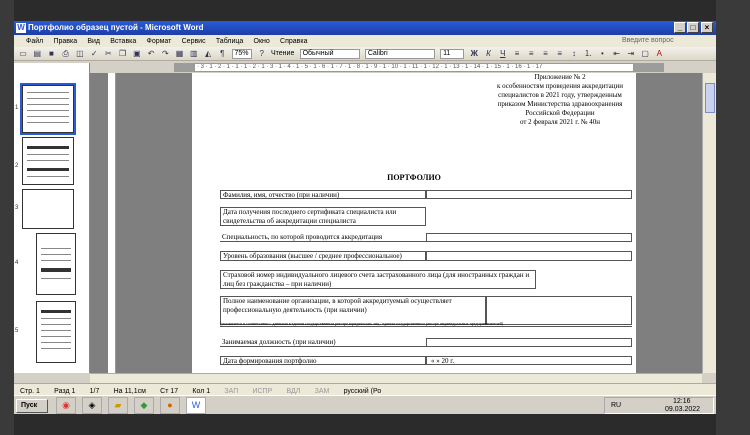 This screenshot has height=435, width=750. What do you see at coordinates (241, 54) in the screenshot?
I see `zoom-select: 75%` at bounding box center [241, 54].